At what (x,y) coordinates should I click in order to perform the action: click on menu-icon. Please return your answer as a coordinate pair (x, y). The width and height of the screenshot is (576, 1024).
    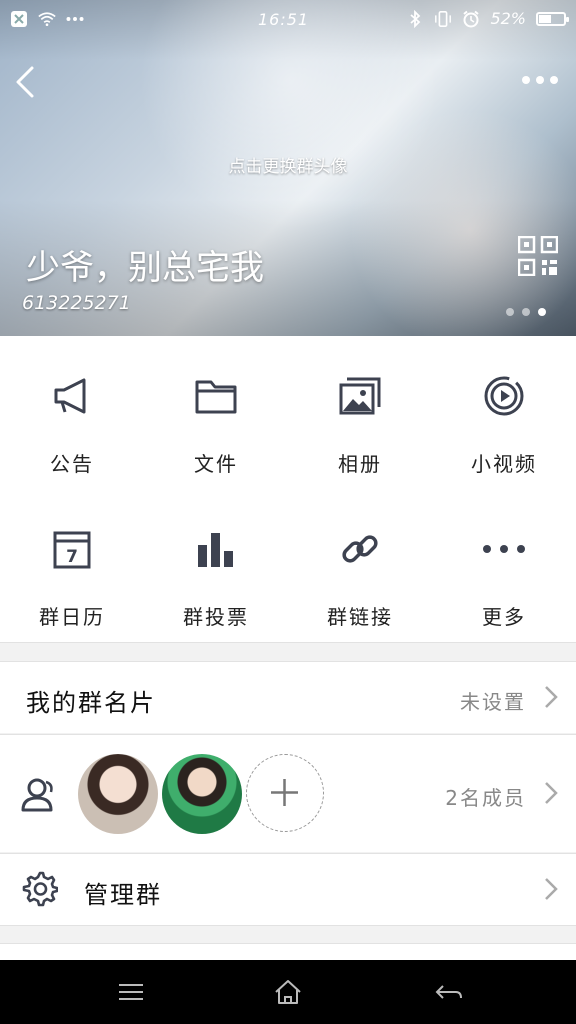
    Looking at the image, I should click on (131, 992).